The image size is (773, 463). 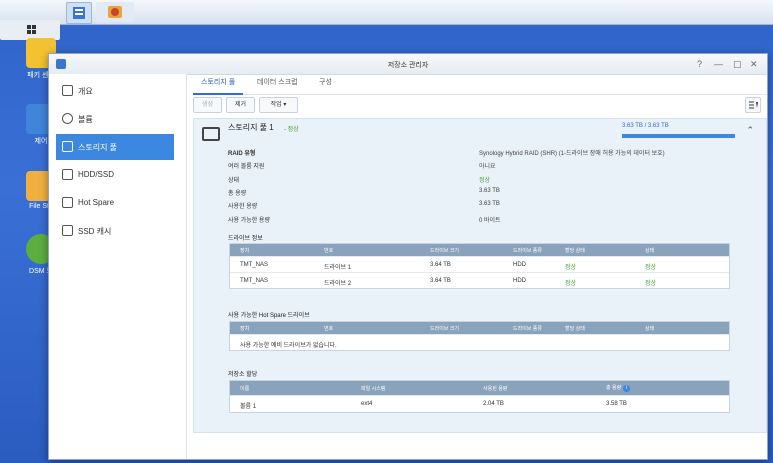 I want to click on sort-button, so click(x=753, y=105).